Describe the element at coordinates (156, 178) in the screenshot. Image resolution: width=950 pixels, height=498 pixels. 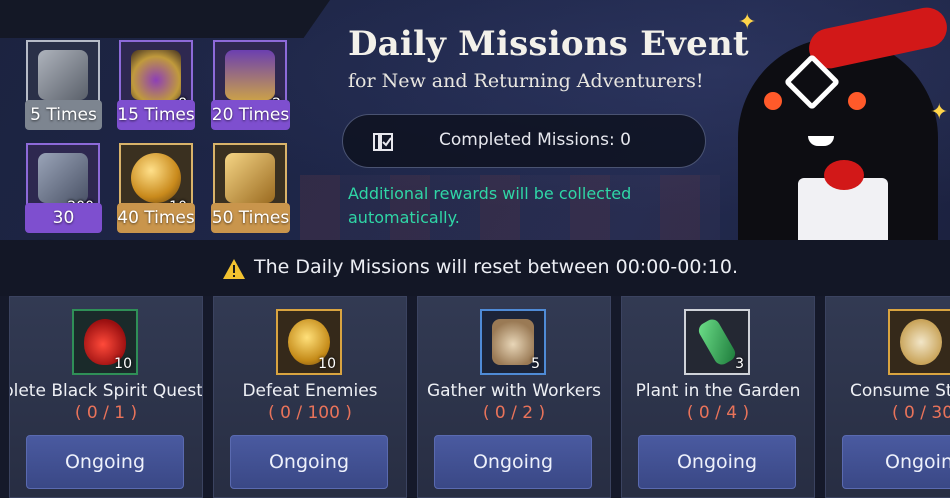
I see `golden-orb-icon` at that location.